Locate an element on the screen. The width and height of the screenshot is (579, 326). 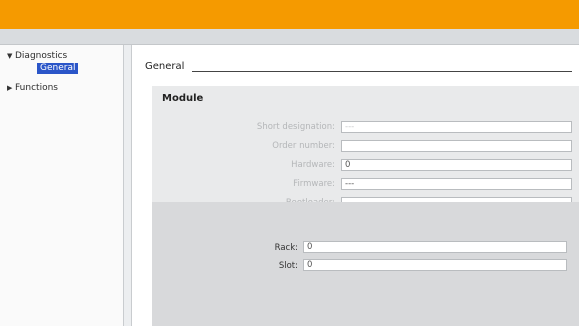
short-designation-label: Short designation: is located at coordinates (295, 127).